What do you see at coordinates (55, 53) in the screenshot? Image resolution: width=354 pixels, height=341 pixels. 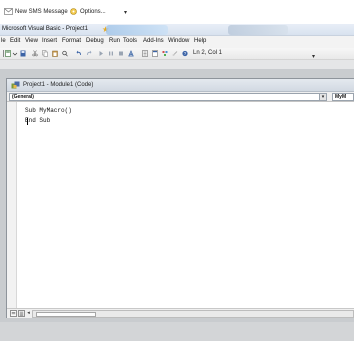 I see `paste-icon` at bounding box center [55, 53].